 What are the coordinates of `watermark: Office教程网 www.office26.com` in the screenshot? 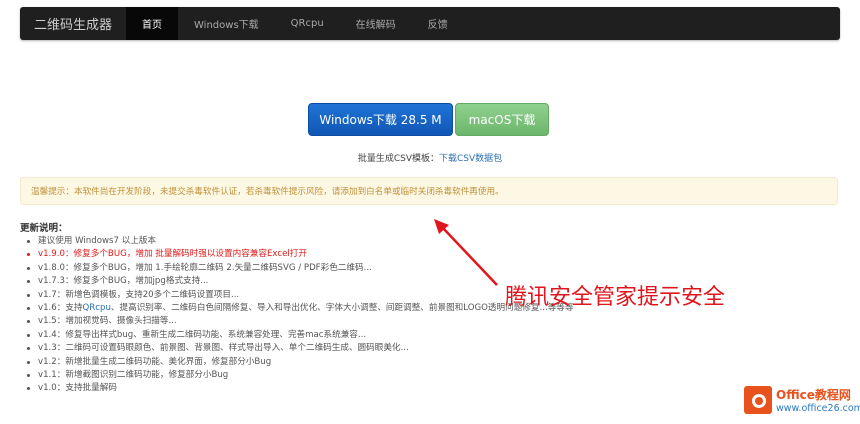 It's located at (802, 401).